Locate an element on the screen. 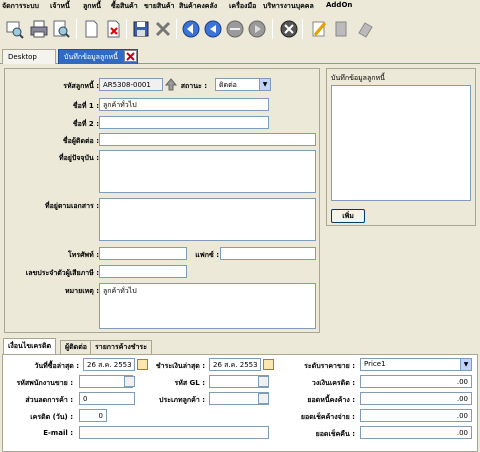 The image size is (480, 452). stop-icon is located at coordinates (289, 29).